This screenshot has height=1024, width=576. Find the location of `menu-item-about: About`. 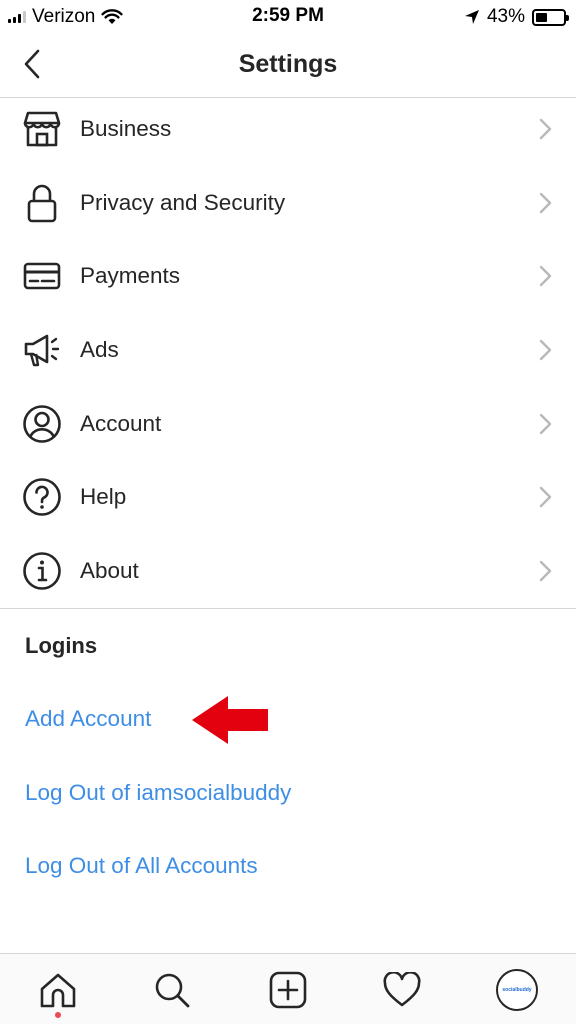

menu-item-about: About is located at coordinates (288, 571).